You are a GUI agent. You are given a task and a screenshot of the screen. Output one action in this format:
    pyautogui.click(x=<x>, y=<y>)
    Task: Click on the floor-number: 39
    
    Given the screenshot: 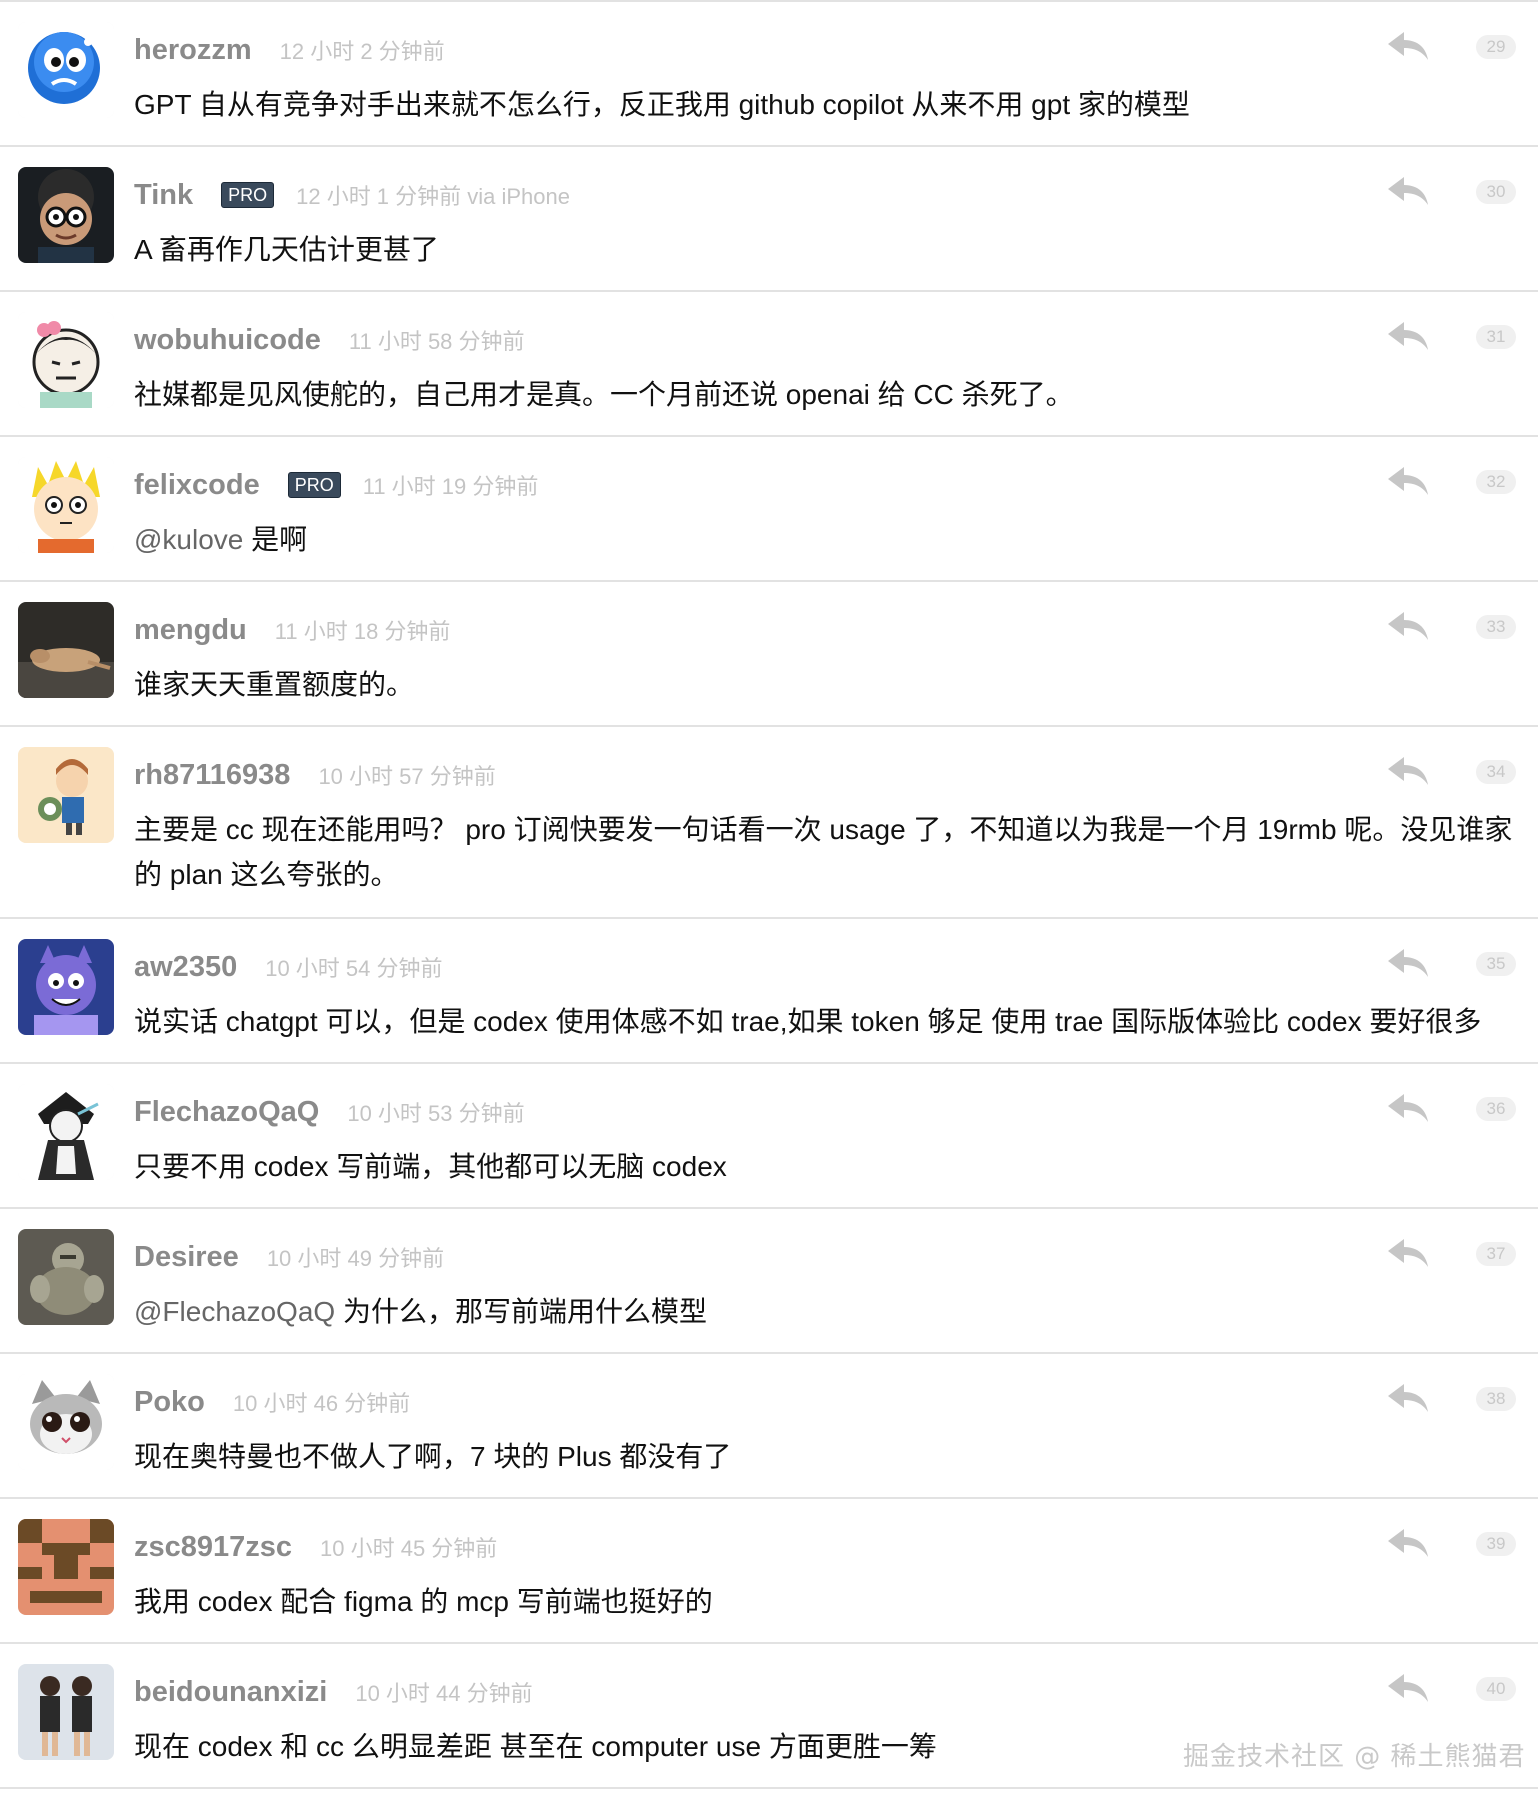 What is the action you would take?
    pyautogui.click(x=1496, y=1544)
    